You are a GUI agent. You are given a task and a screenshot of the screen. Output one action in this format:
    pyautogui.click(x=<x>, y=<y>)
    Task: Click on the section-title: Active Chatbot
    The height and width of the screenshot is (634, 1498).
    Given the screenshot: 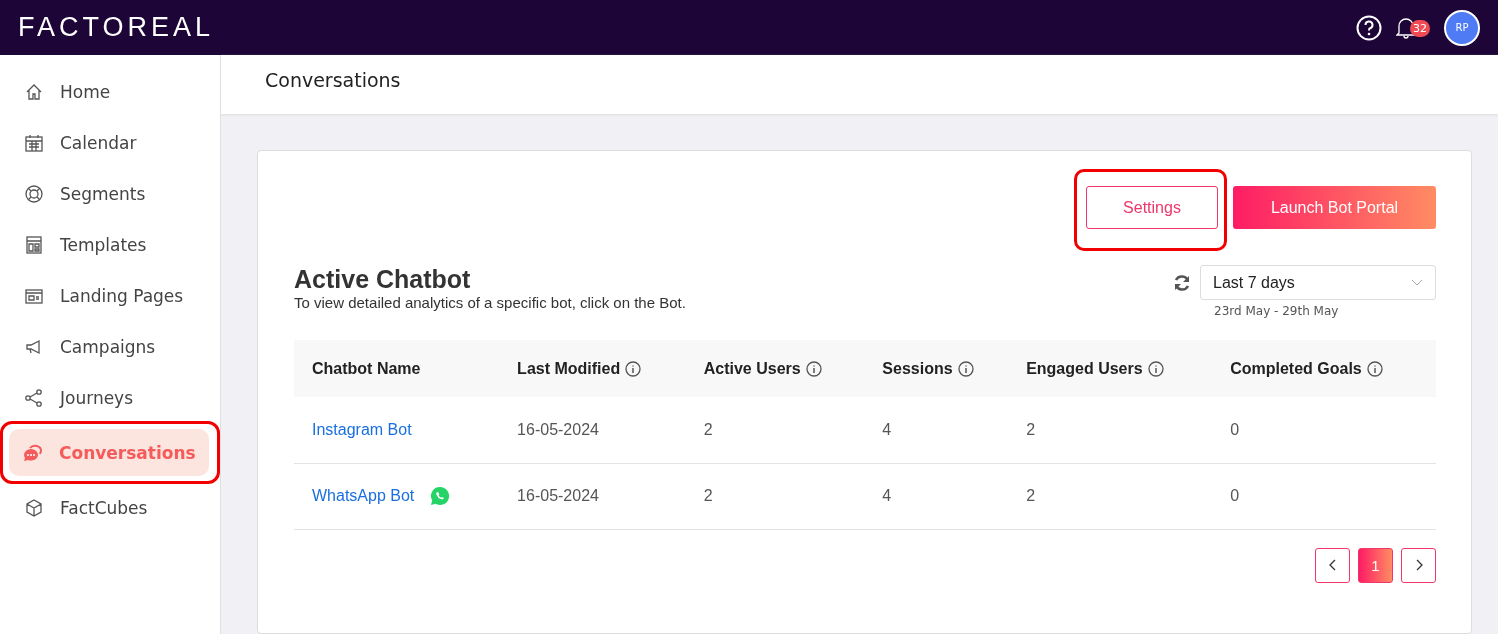 What is the action you would take?
    pyautogui.click(x=383, y=279)
    